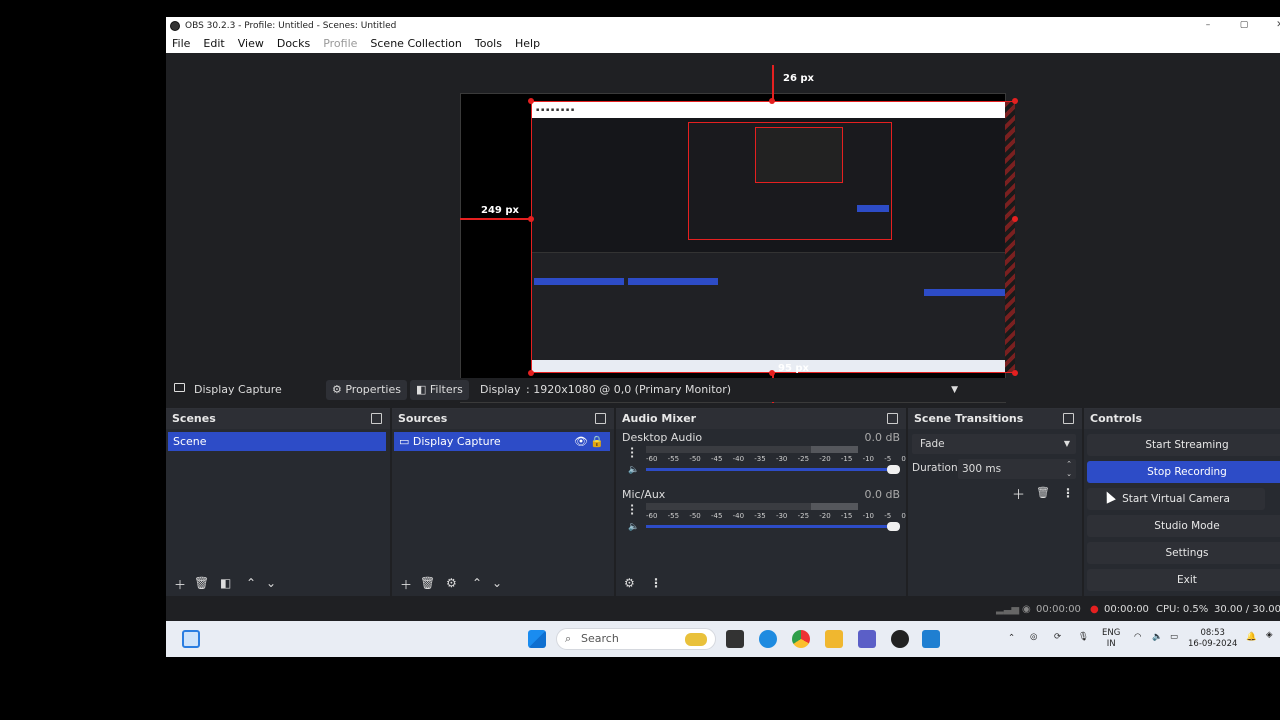 The height and width of the screenshot is (720, 1280). Describe the element at coordinates (772, 101) in the screenshot. I see `handle-top` at that location.